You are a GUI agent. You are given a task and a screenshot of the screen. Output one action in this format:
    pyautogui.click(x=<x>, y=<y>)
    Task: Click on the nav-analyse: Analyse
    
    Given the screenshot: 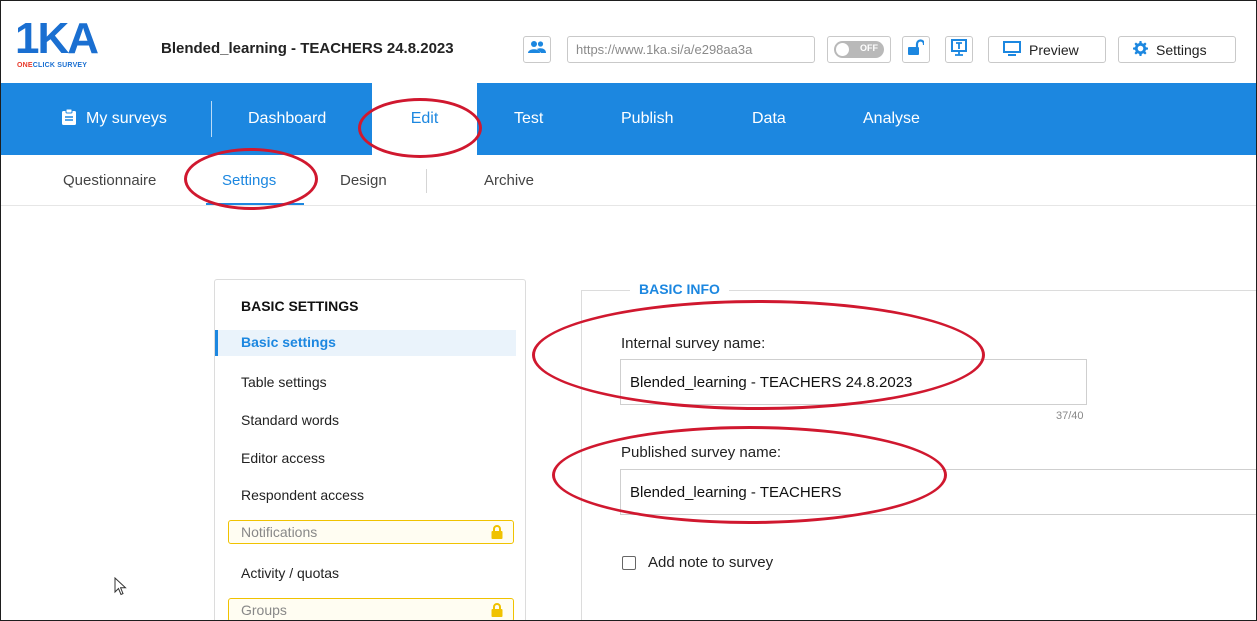 What is the action you would take?
    pyautogui.click(x=891, y=119)
    